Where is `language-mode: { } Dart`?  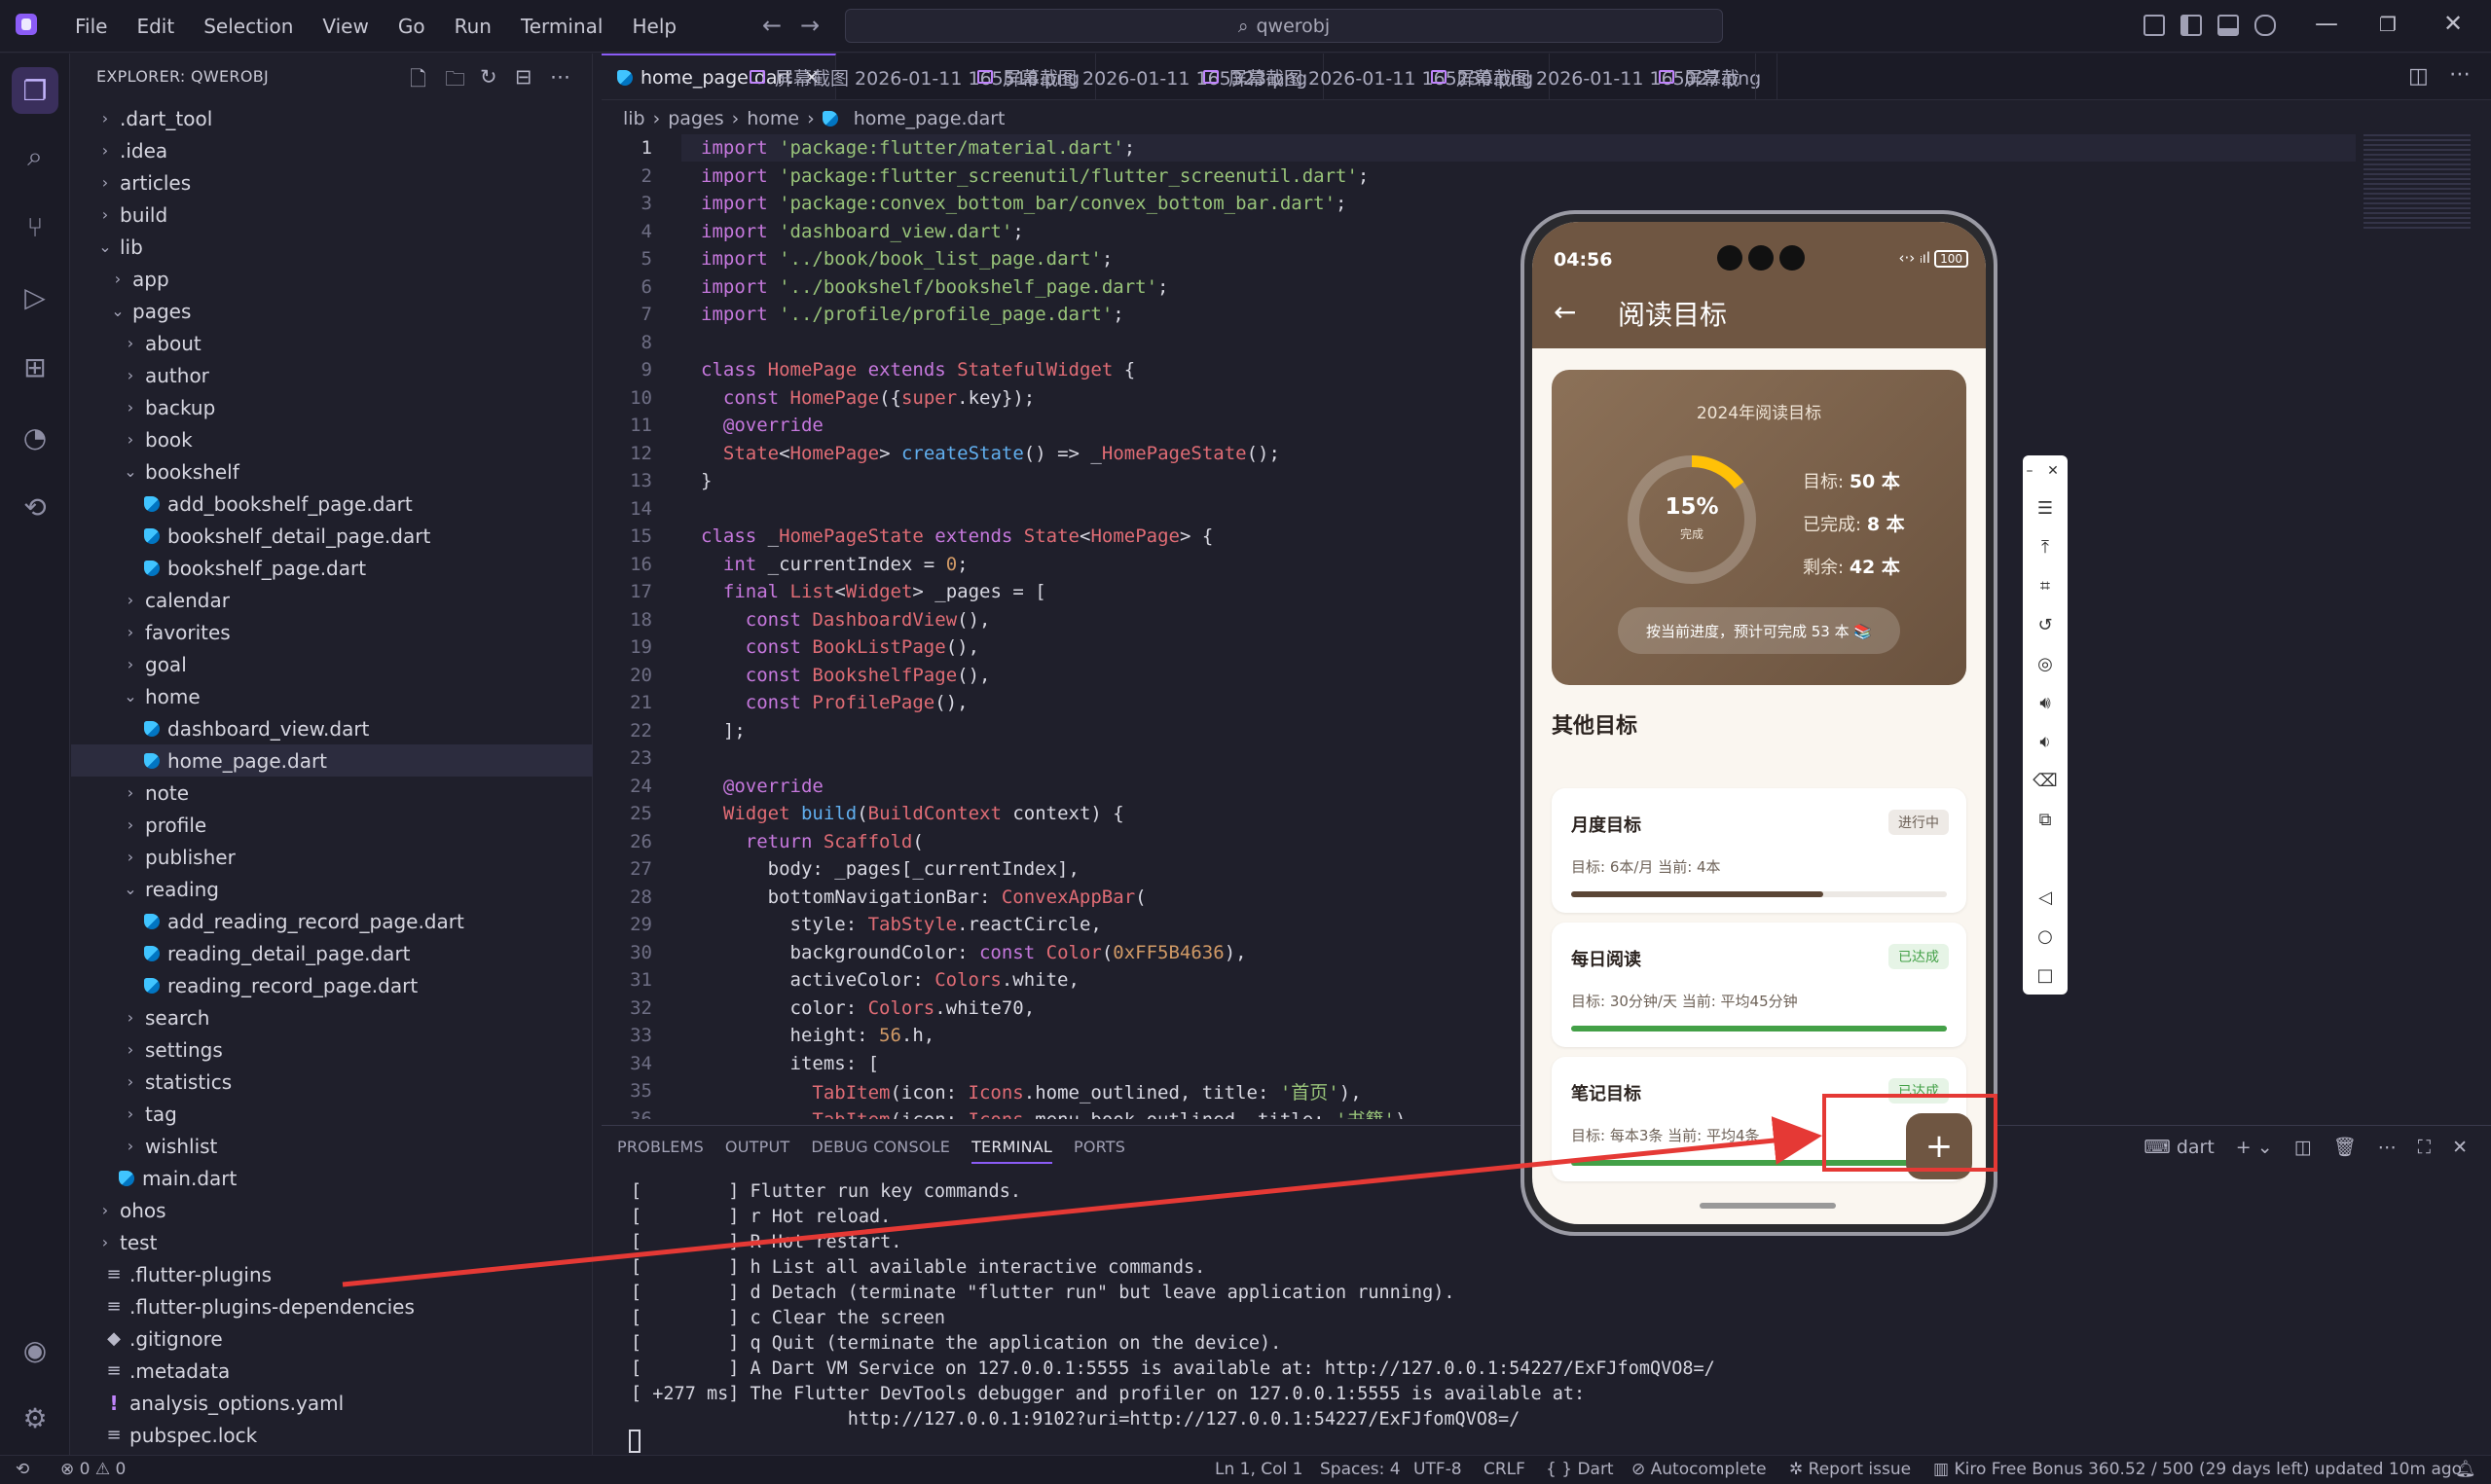
language-mode: { } Dart is located at coordinates (1580, 1469).